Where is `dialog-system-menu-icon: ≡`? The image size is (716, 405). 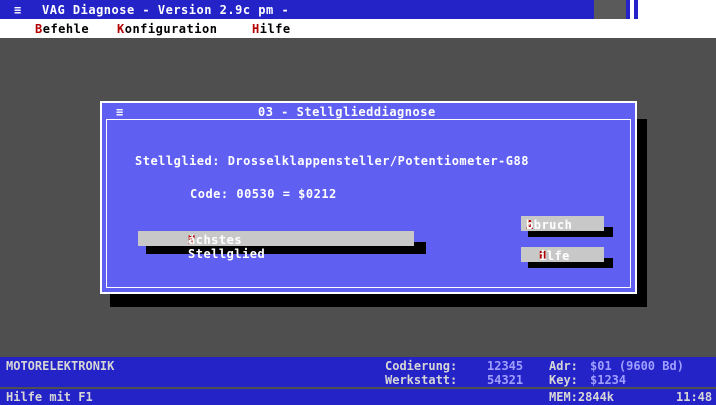
dialog-system-menu-icon: ≡ is located at coordinates (119, 112).